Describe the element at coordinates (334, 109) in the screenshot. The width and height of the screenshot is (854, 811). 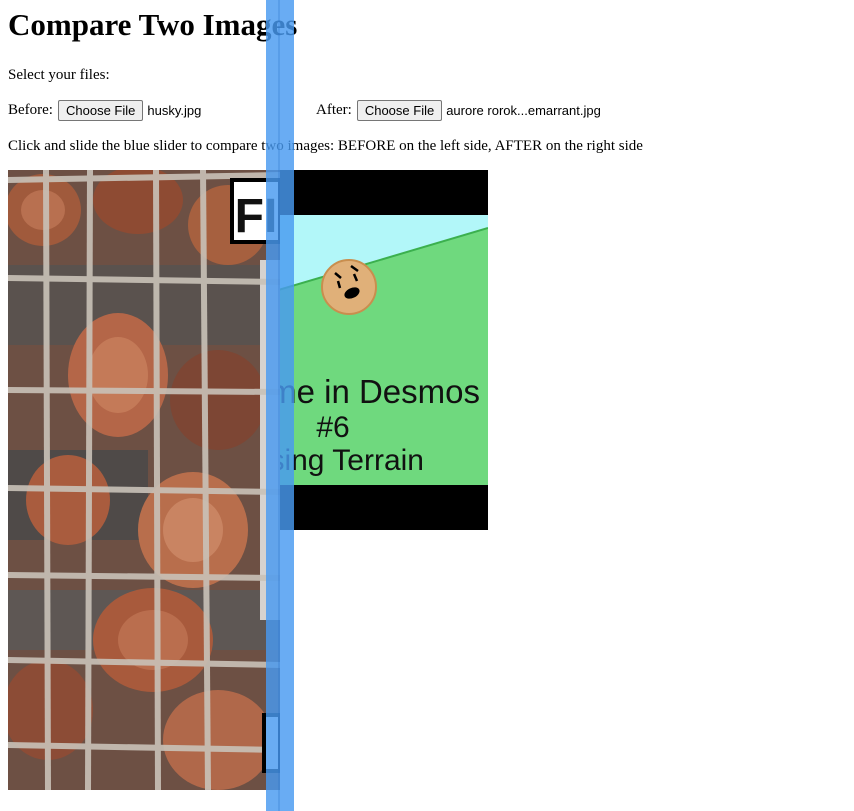
I see `after-label: After:` at that location.